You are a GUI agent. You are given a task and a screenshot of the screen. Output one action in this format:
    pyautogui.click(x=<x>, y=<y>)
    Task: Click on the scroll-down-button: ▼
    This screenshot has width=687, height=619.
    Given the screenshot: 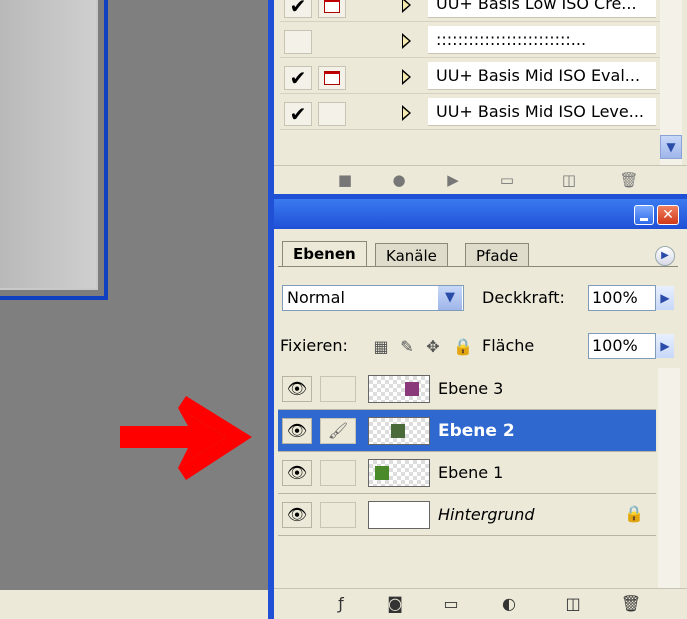 What is the action you would take?
    pyautogui.click(x=671, y=147)
    